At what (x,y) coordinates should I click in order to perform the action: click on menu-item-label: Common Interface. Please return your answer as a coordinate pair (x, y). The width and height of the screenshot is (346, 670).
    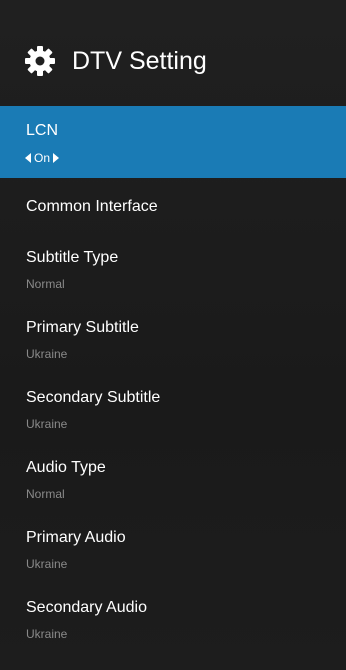
    Looking at the image, I should click on (92, 206).